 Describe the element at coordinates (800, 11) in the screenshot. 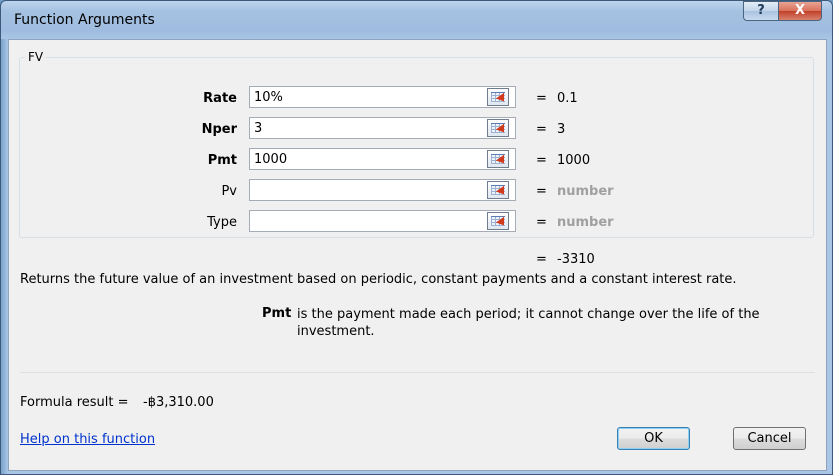

I see `close-icon: X` at that location.